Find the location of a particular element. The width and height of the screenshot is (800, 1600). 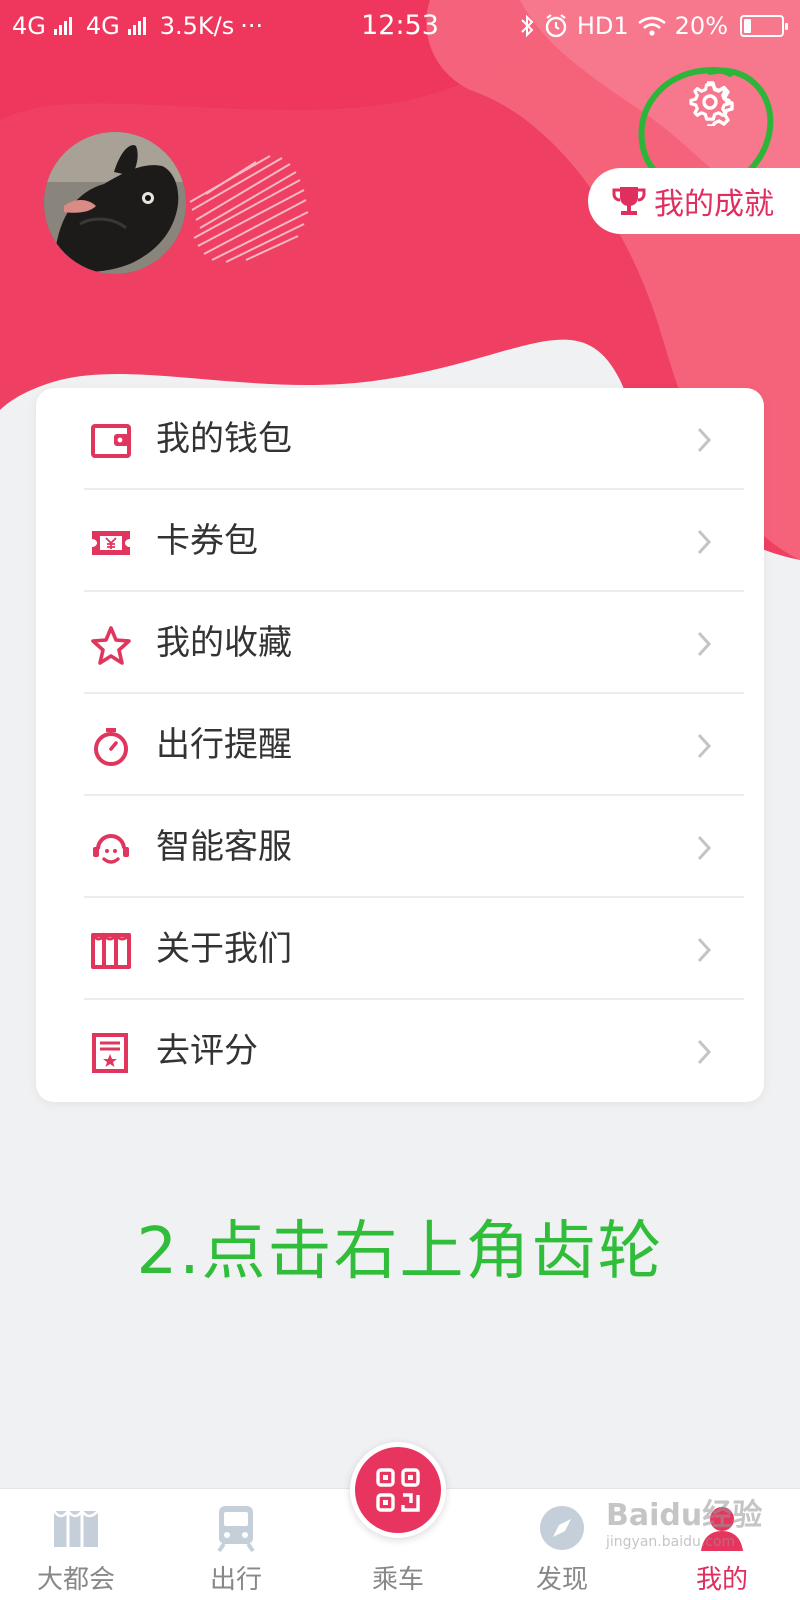

hd-indicator: HD1 is located at coordinates (602, 26).